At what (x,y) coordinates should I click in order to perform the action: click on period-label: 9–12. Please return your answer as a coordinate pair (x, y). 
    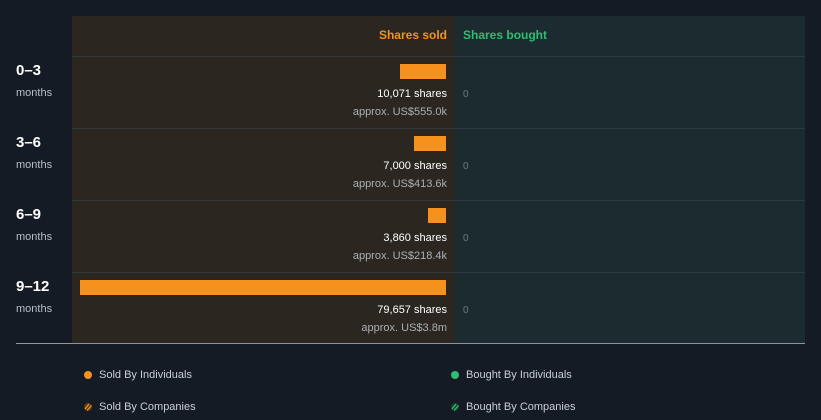
    Looking at the image, I should click on (33, 286).